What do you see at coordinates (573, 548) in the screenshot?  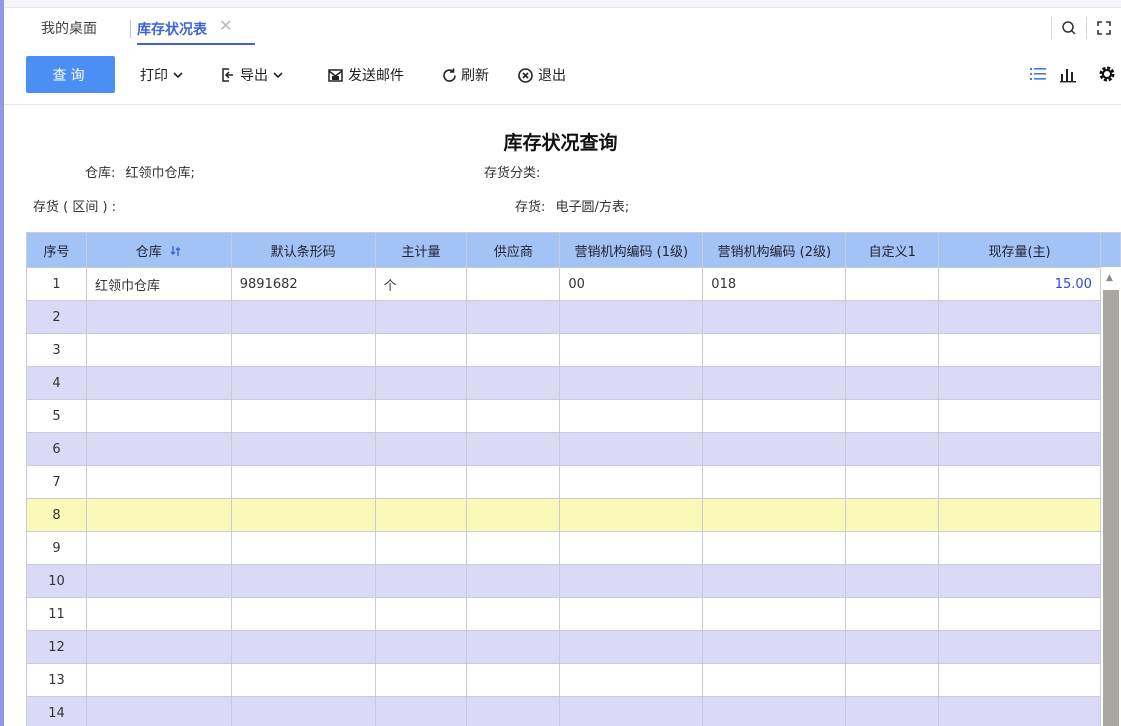 I see `table-row: 9` at bounding box center [573, 548].